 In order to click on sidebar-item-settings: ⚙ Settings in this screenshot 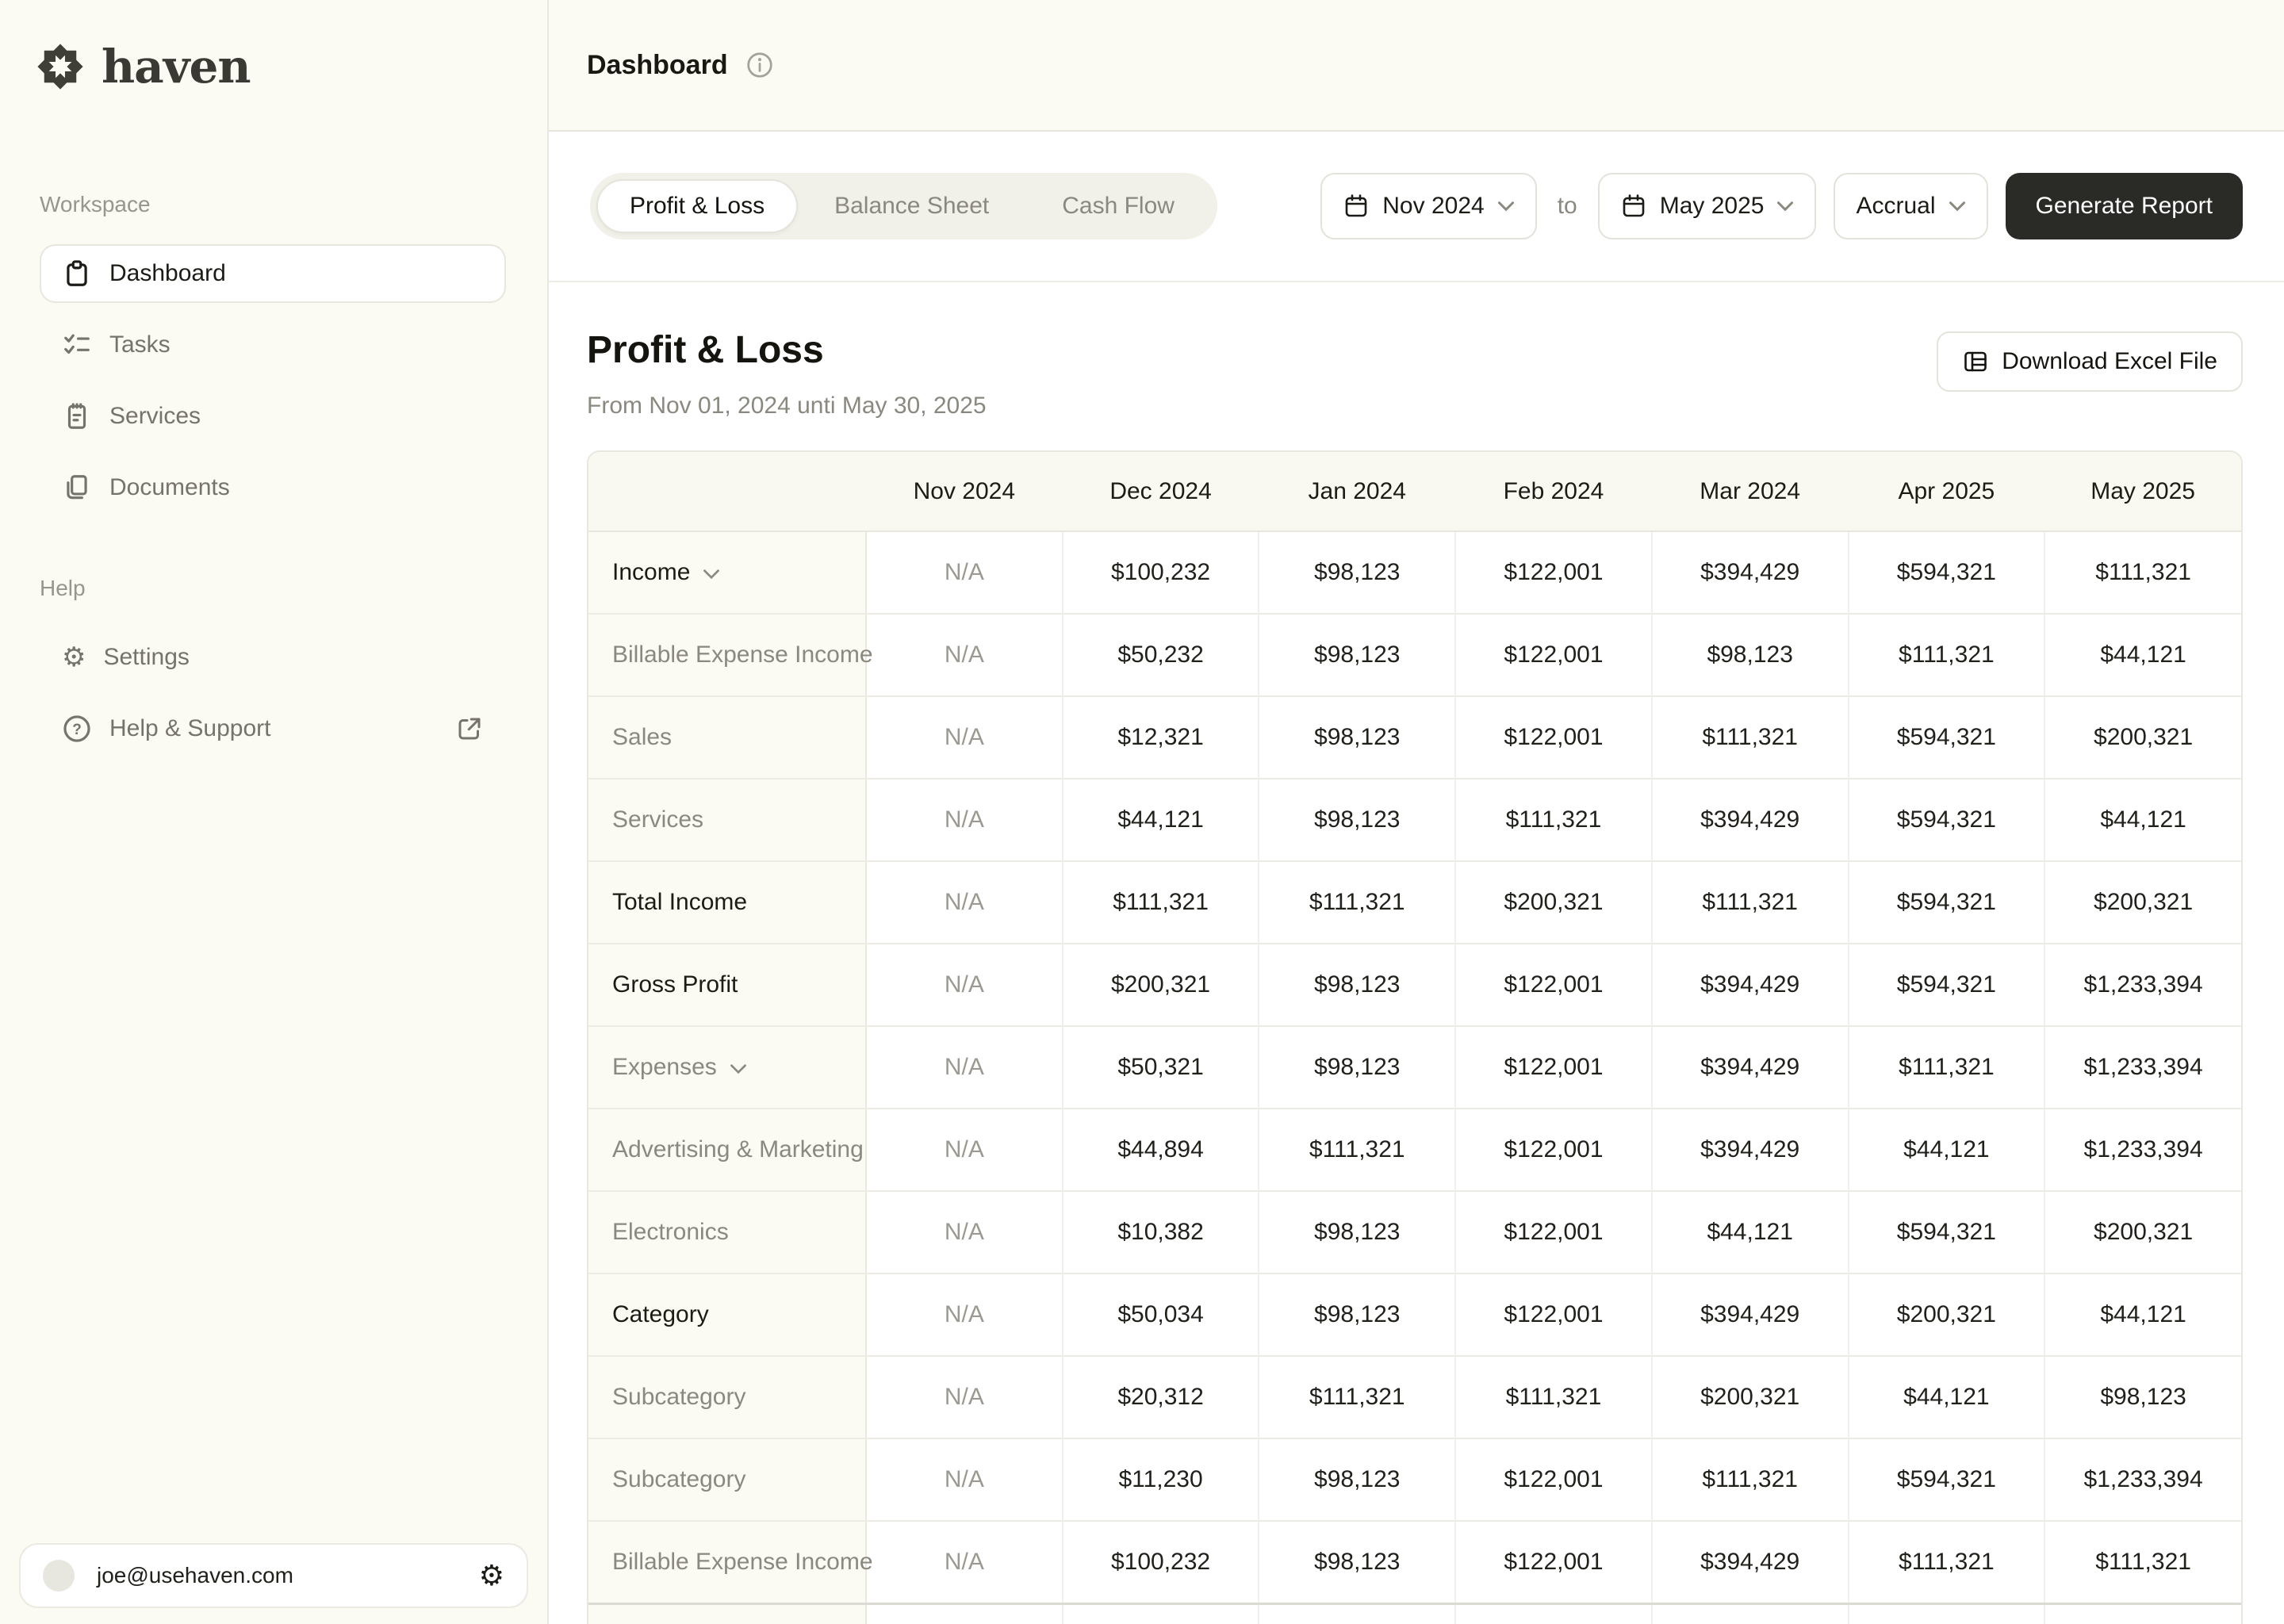, I will do `click(273, 657)`.